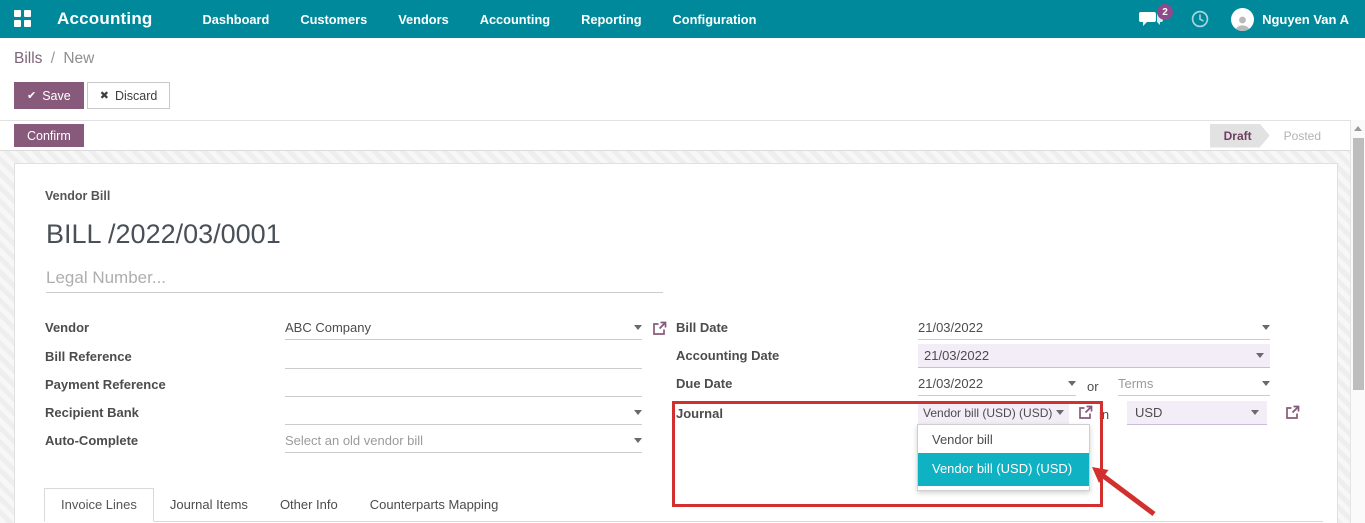 The height and width of the screenshot is (523, 1365). I want to click on record-actions: ✔ Save ✖ Discard, so click(92, 95).